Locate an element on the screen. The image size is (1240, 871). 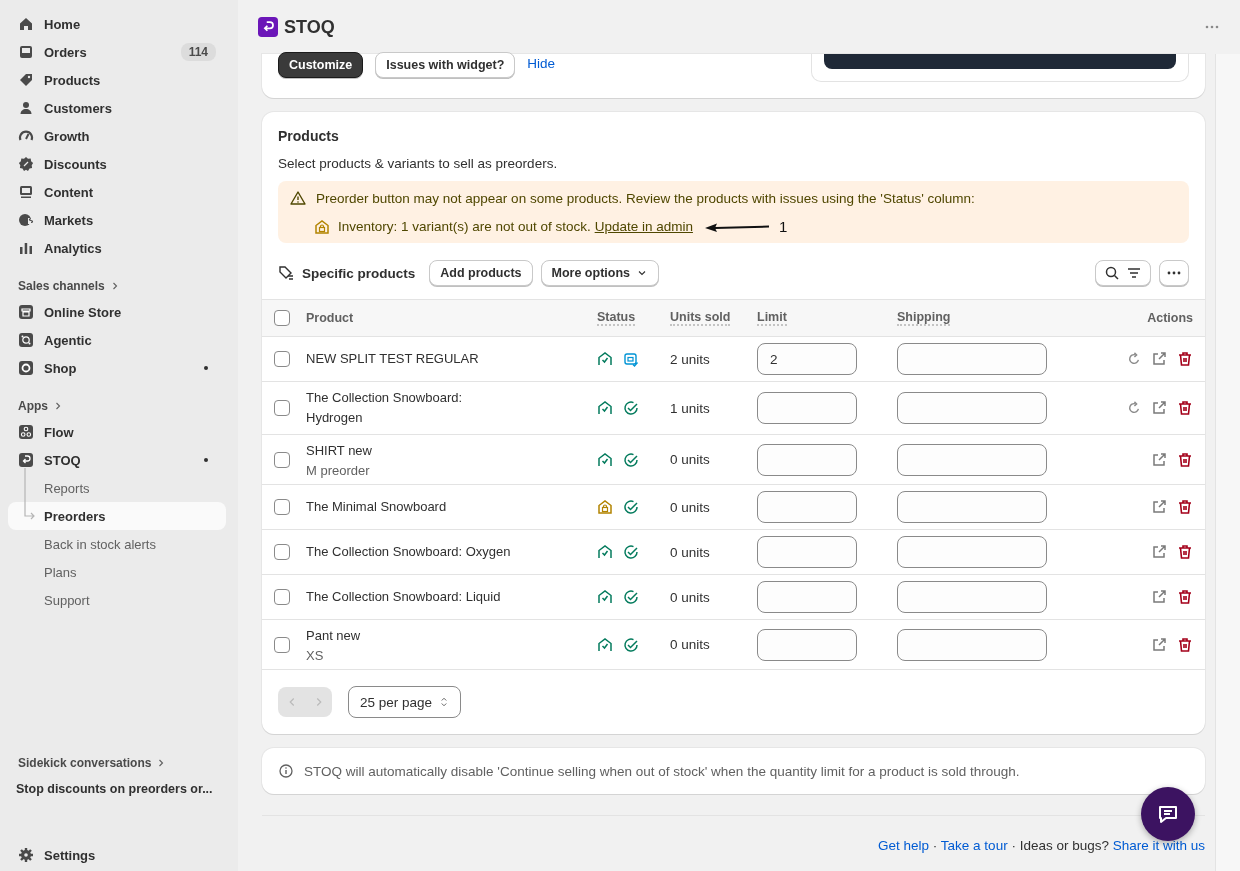
issues-button: Issues with widget? is located at coordinates (445, 65).